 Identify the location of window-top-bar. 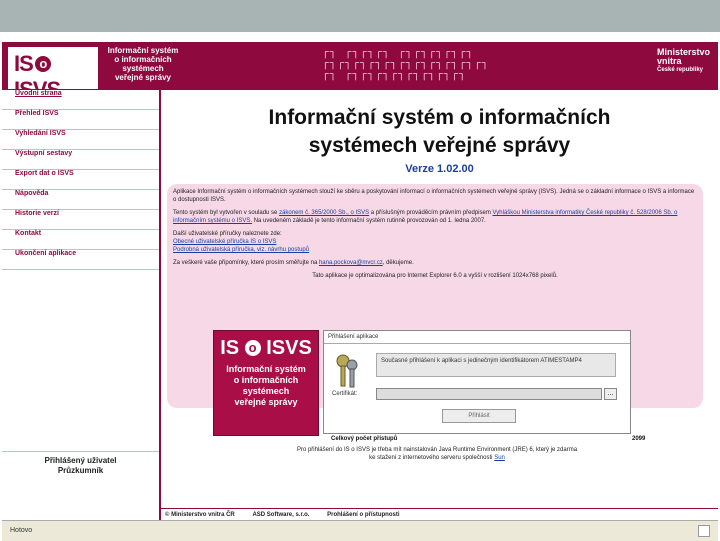
(360, 16).